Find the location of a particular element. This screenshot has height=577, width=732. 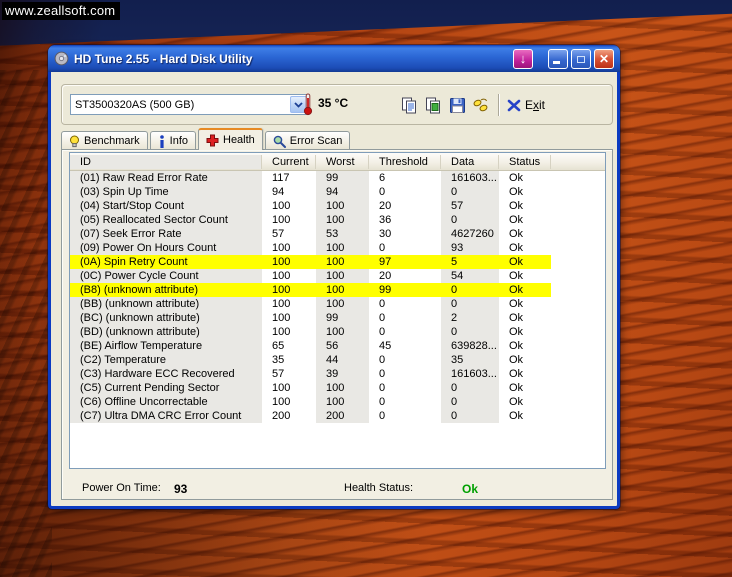

cell-id: (C2) Temperature is located at coordinates (166, 360).